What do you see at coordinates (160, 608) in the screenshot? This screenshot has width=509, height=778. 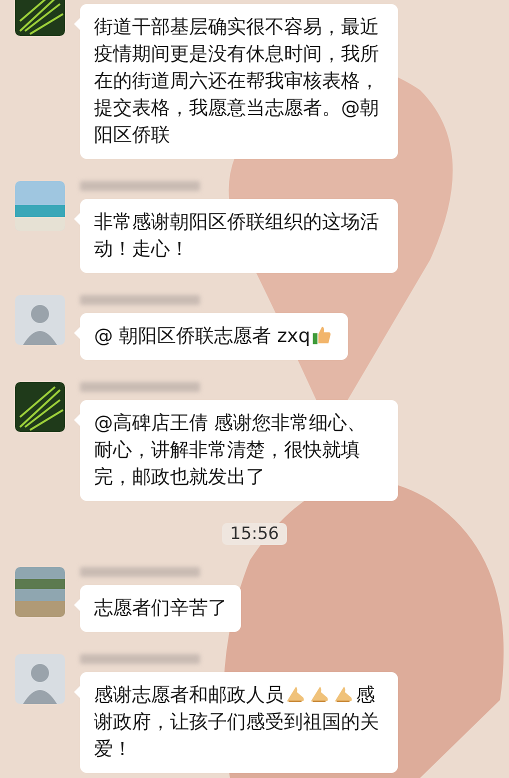 I see `message-text: 志愿者们辛苦了` at bounding box center [160, 608].